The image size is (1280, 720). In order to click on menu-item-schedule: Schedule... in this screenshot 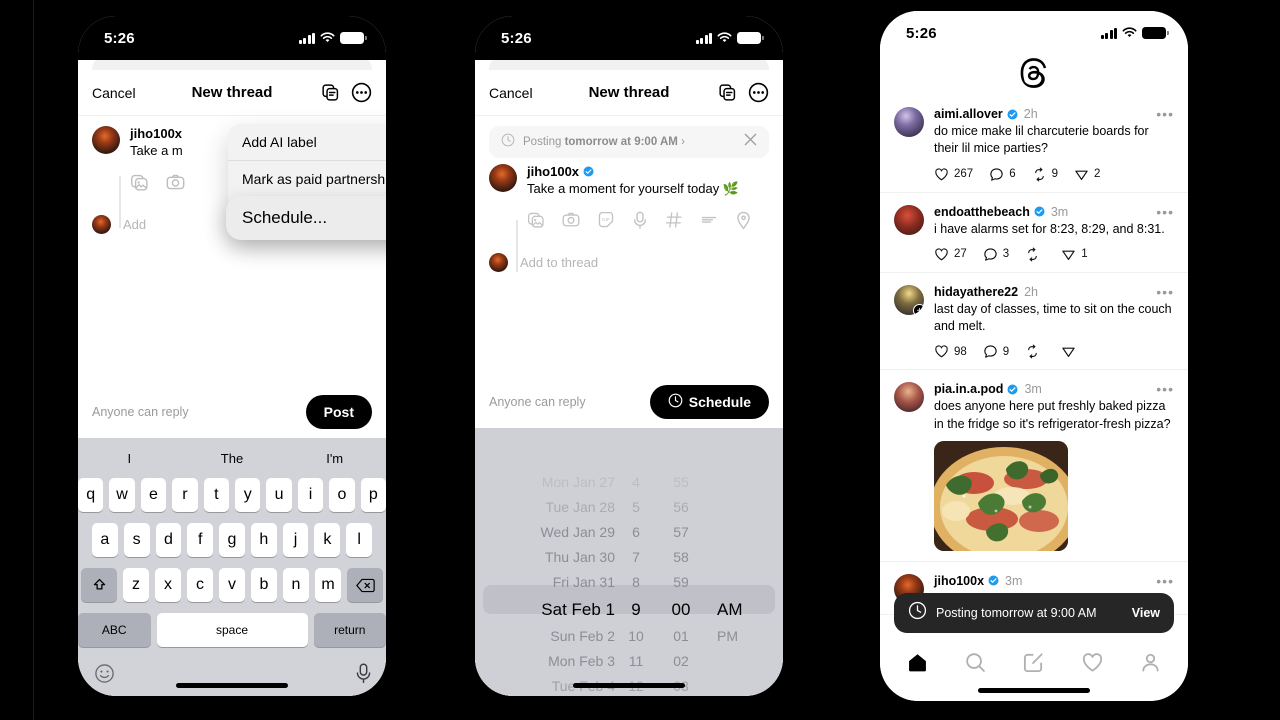, I will do `click(306, 218)`.